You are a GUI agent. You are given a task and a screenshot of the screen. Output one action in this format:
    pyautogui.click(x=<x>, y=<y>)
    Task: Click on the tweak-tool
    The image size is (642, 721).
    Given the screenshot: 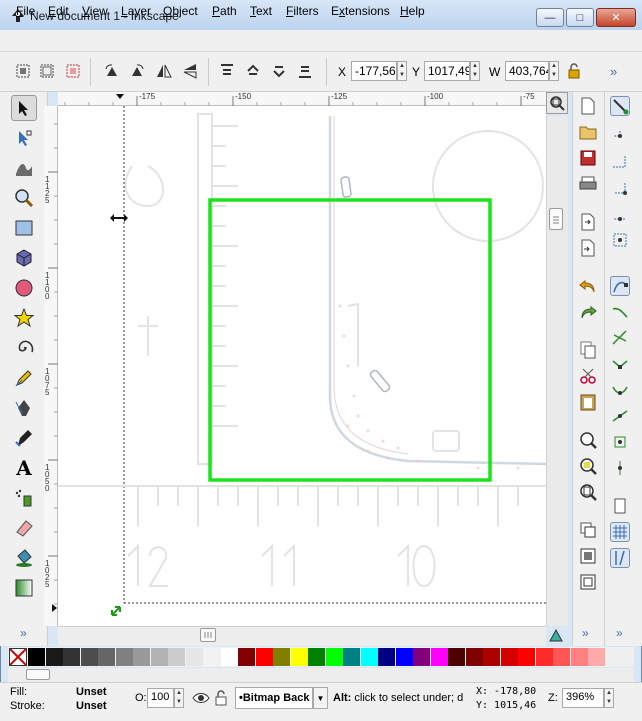 What is the action you would take?
    pyautogui.click(x=24, y=168)
    